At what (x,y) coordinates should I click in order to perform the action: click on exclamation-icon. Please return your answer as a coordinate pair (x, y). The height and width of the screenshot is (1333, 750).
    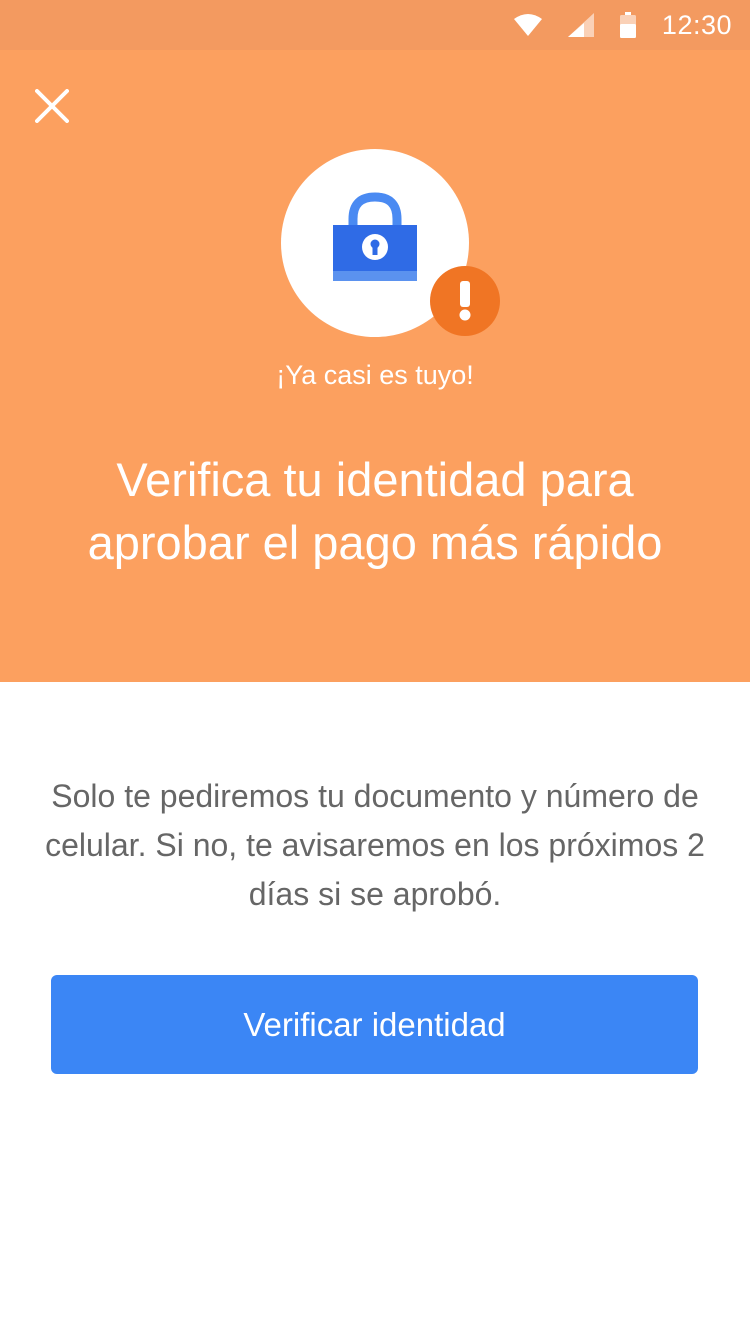
    Looking at the image, I should click on (465, 301).